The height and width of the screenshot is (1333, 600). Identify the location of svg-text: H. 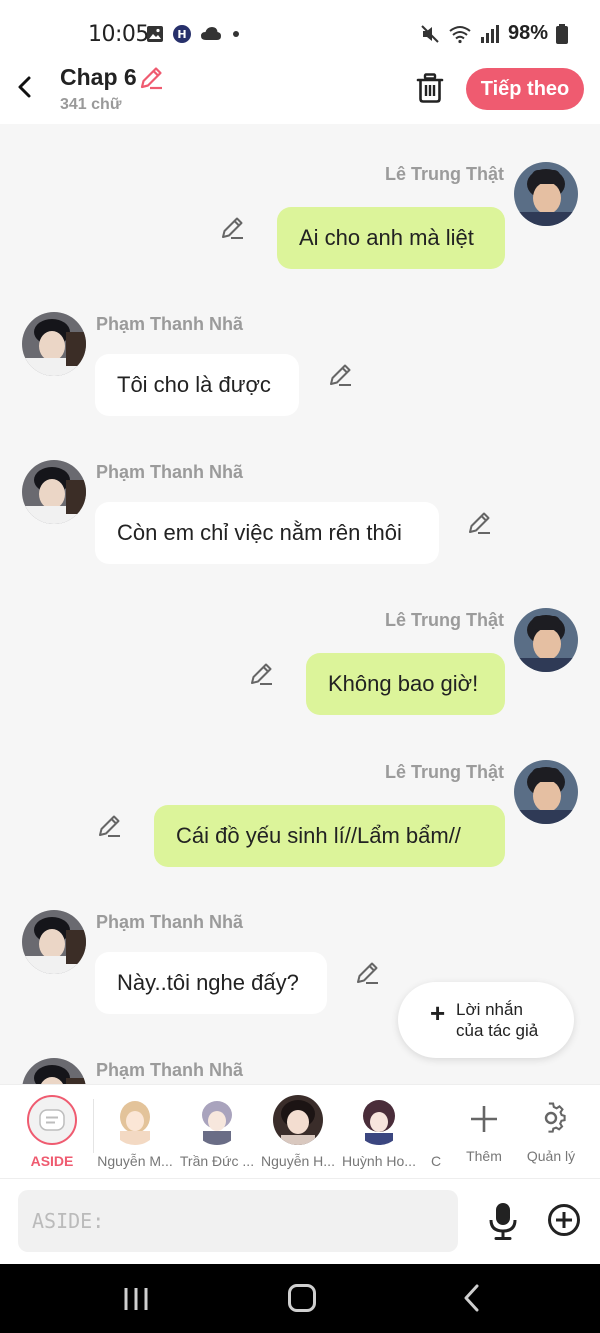
(181, 34).